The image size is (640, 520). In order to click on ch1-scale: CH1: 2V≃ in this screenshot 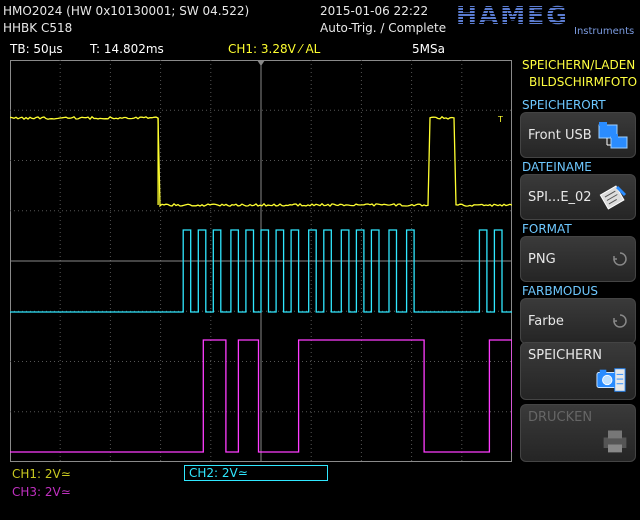, I will do `click(41, 474)`.